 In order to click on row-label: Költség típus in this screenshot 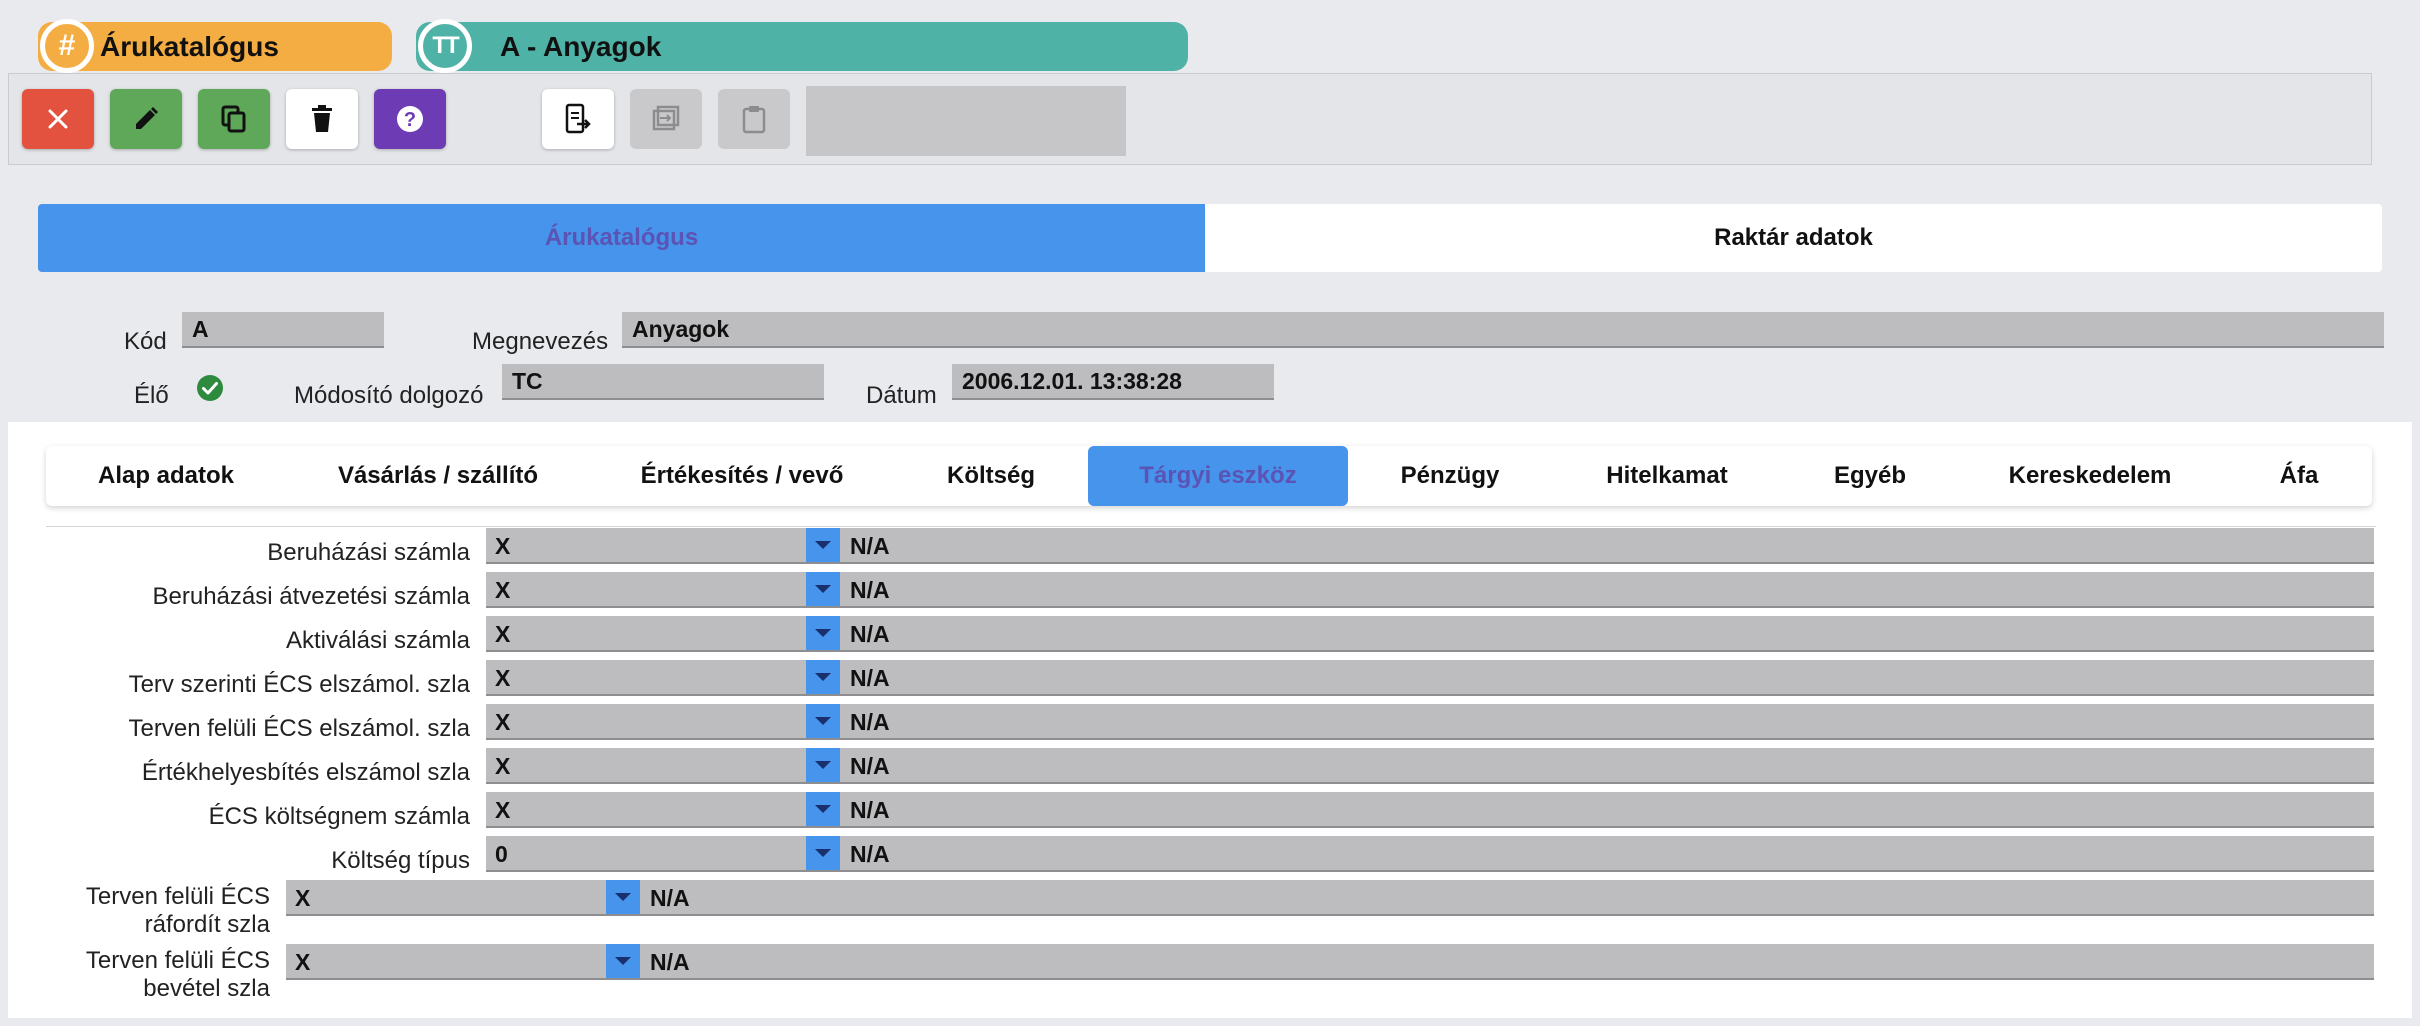, I will do `click(400, 860)`.